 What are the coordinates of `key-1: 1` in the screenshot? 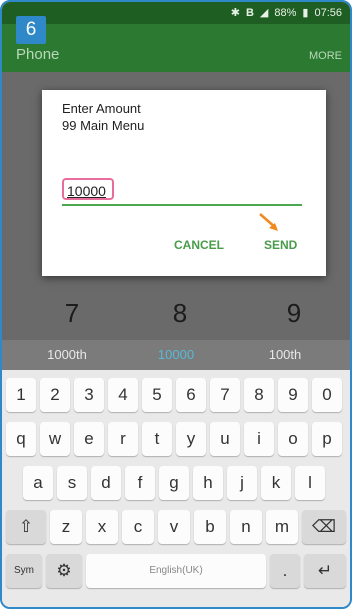 It's located at (21, 395).